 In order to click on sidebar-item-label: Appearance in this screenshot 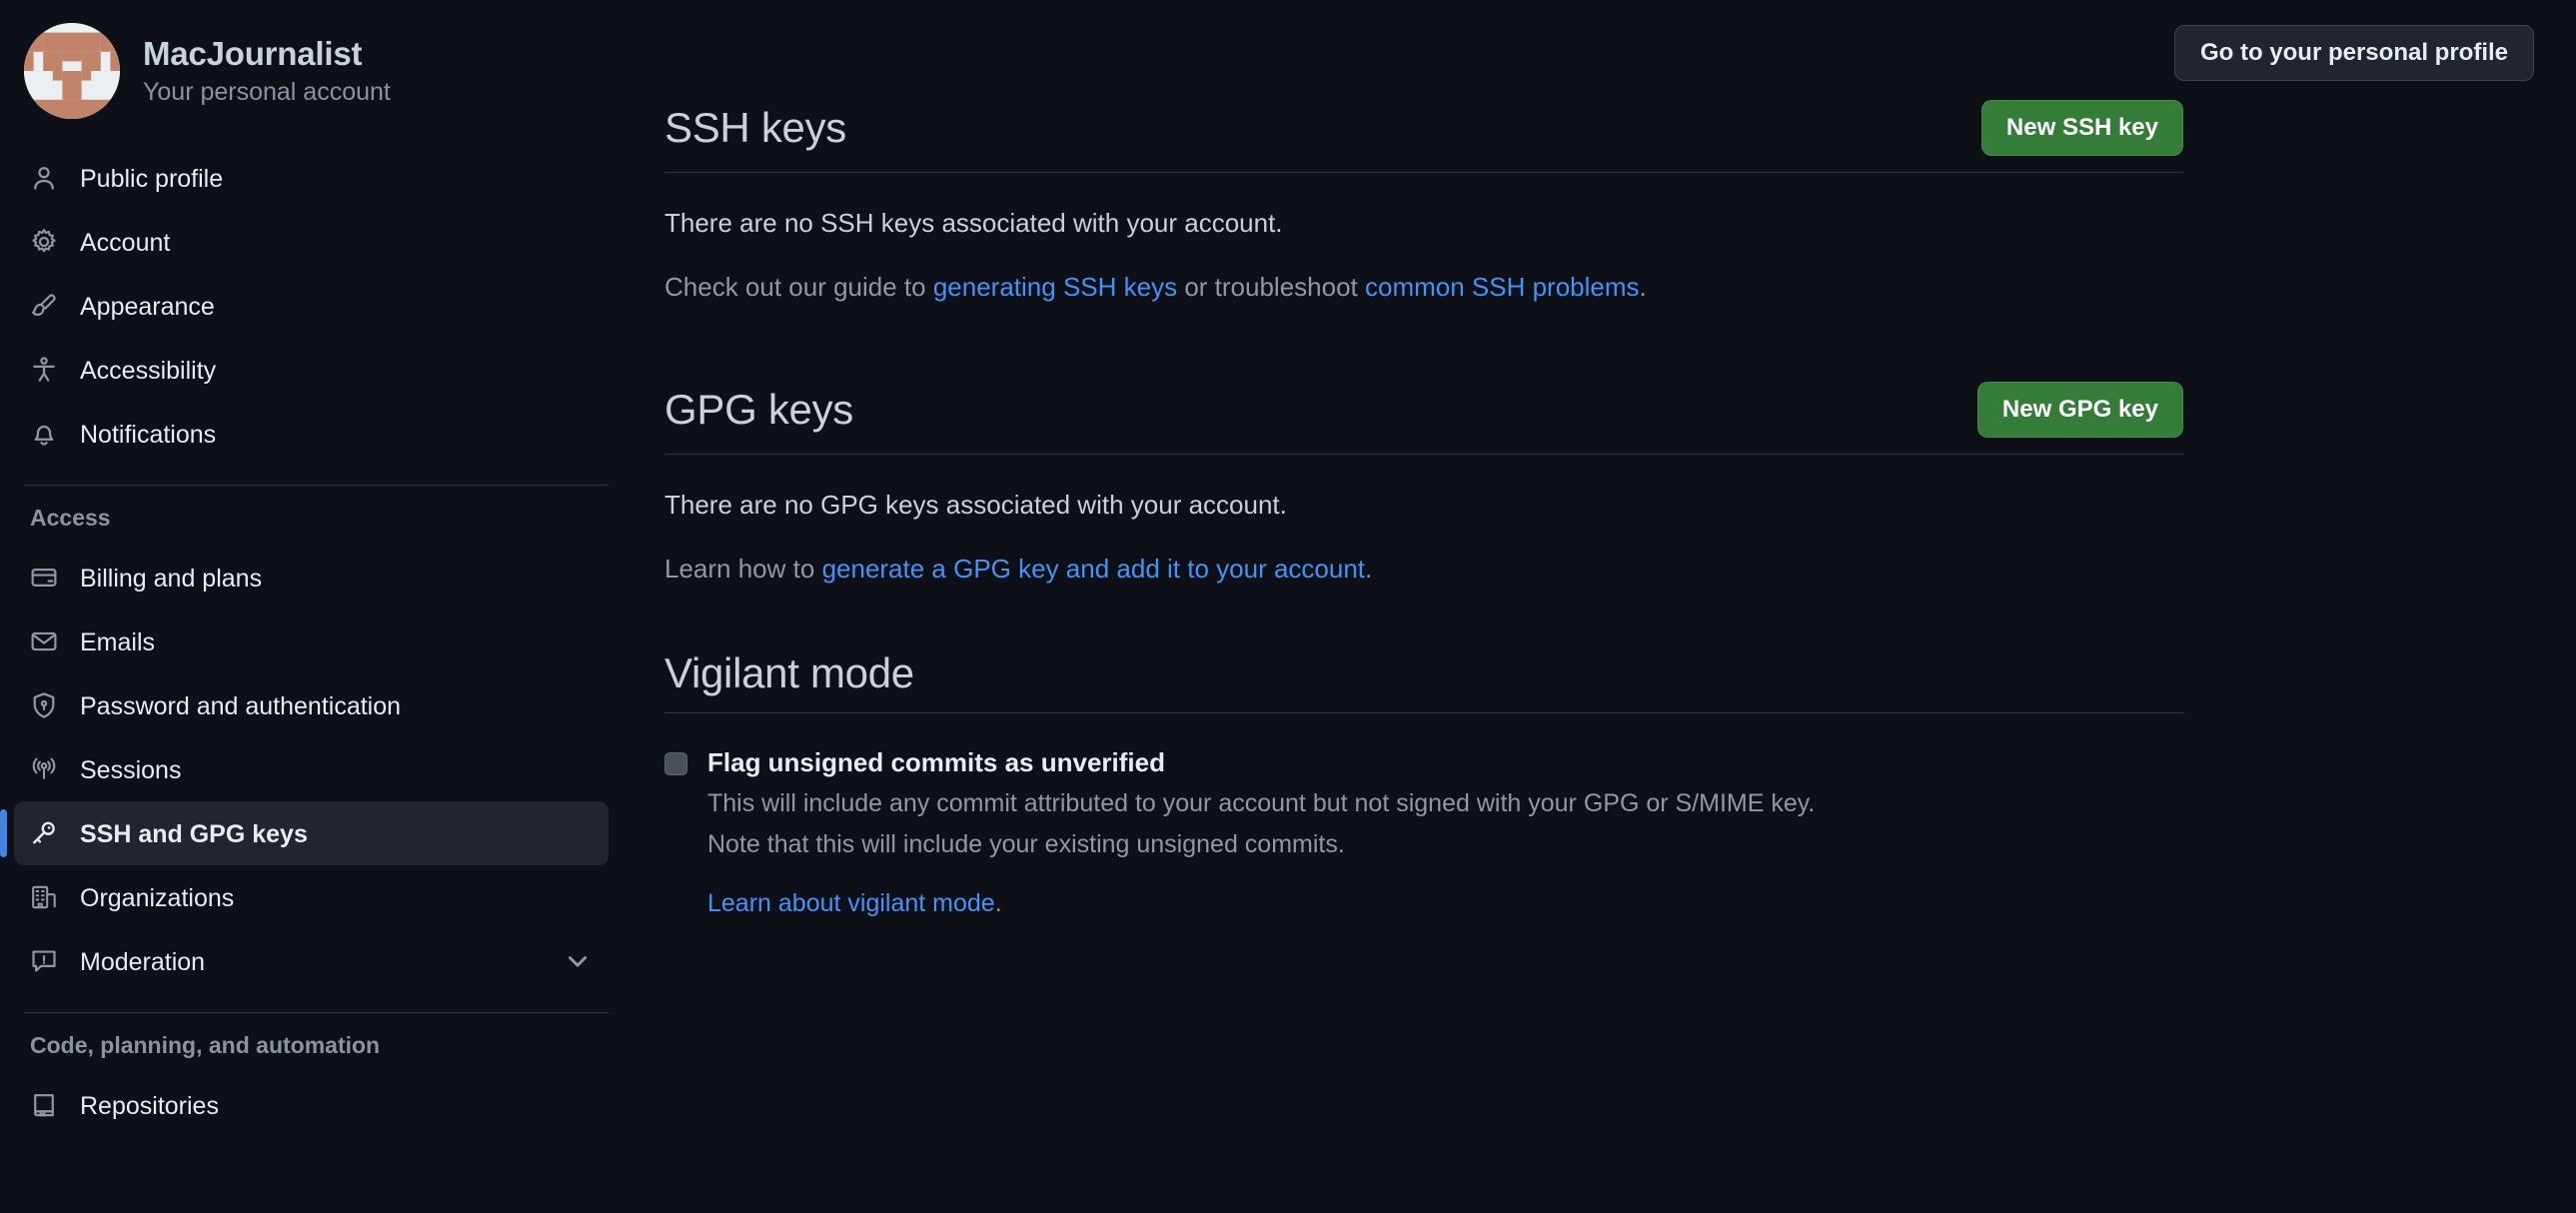, I will do `click(147, 306)`.